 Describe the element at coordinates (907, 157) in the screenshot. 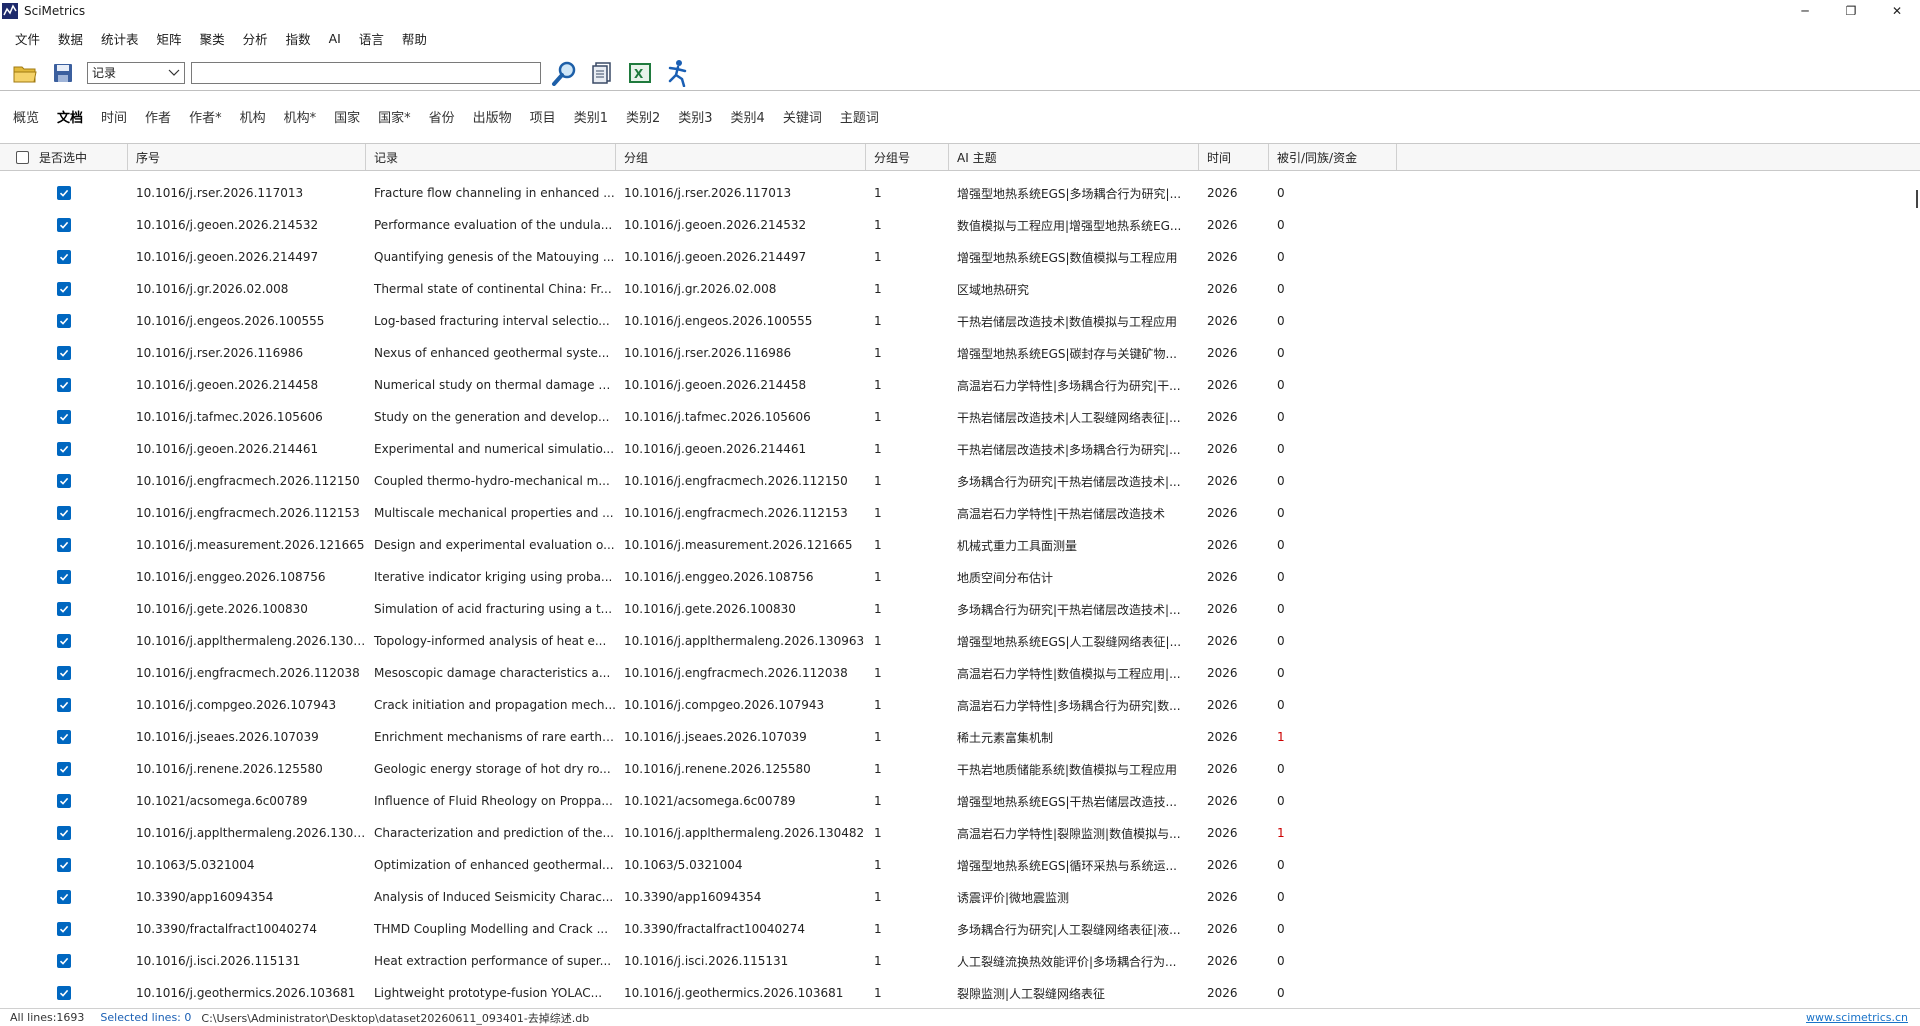

I see `column-header-group-no: 分组号` at that location.